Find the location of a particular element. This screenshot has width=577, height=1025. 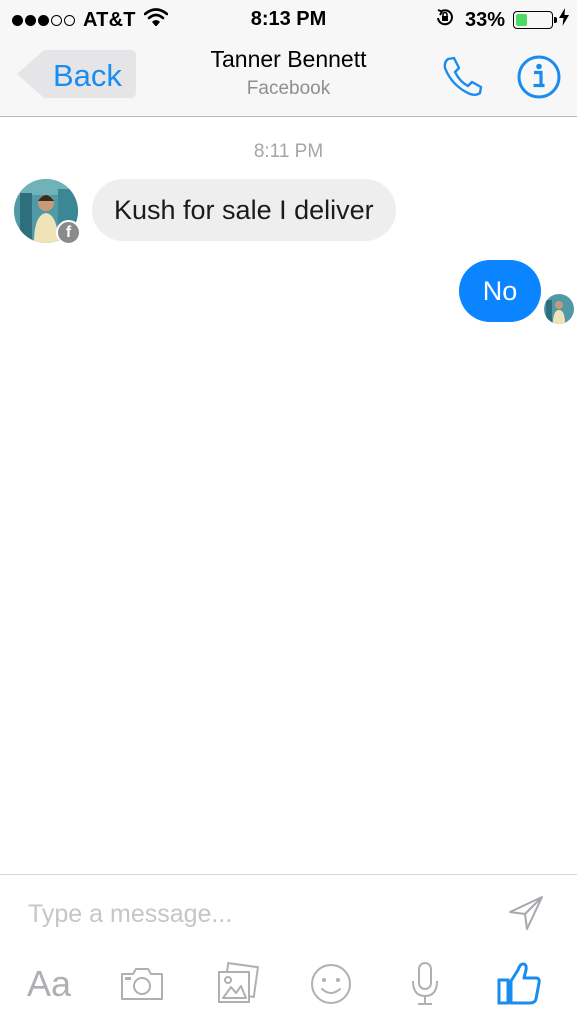

facebook-badge-icon: f is located at coordinates (68, 232).